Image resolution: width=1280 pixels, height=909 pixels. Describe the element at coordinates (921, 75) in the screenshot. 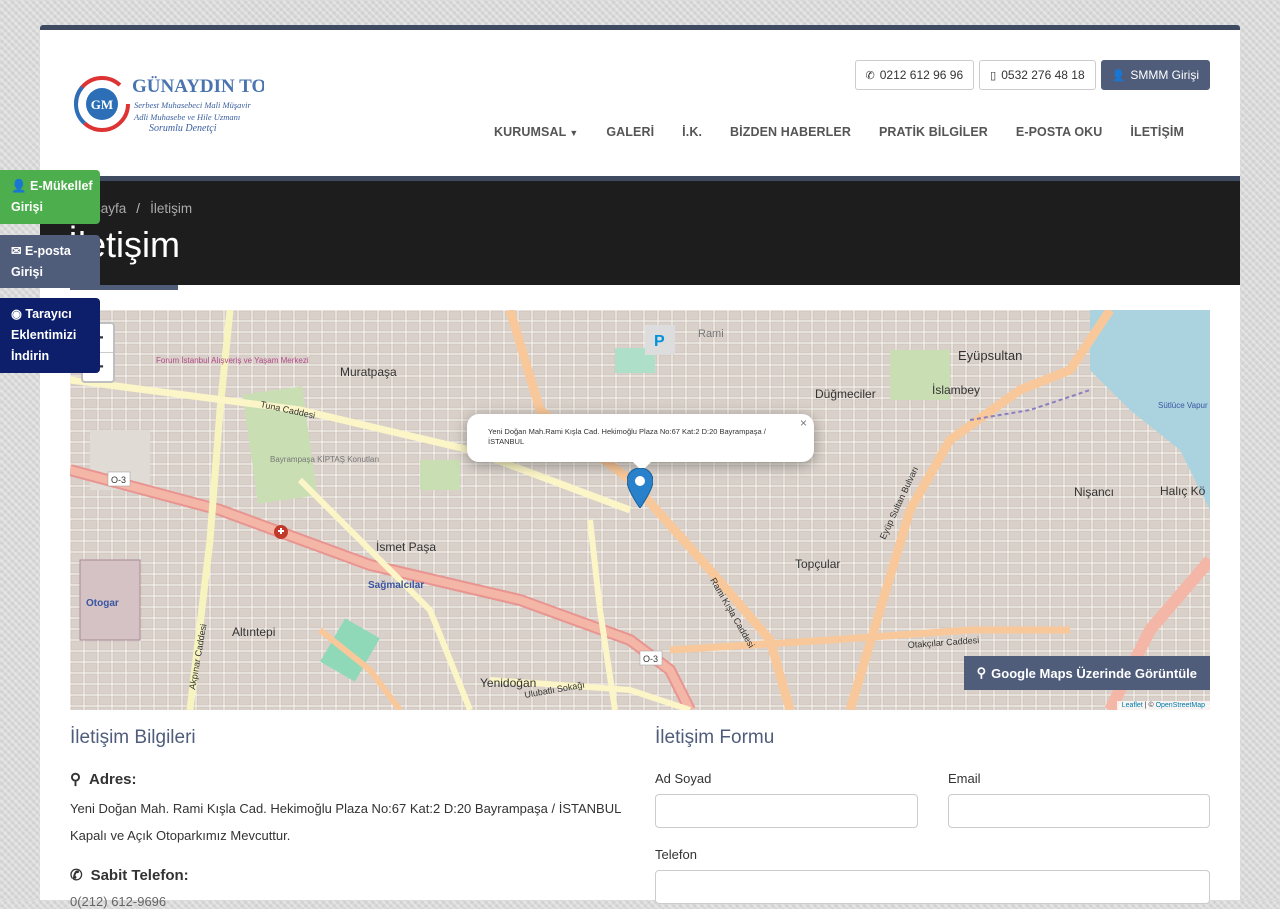

I see `phone-landline-label: 0212 612 96 96` at that location.